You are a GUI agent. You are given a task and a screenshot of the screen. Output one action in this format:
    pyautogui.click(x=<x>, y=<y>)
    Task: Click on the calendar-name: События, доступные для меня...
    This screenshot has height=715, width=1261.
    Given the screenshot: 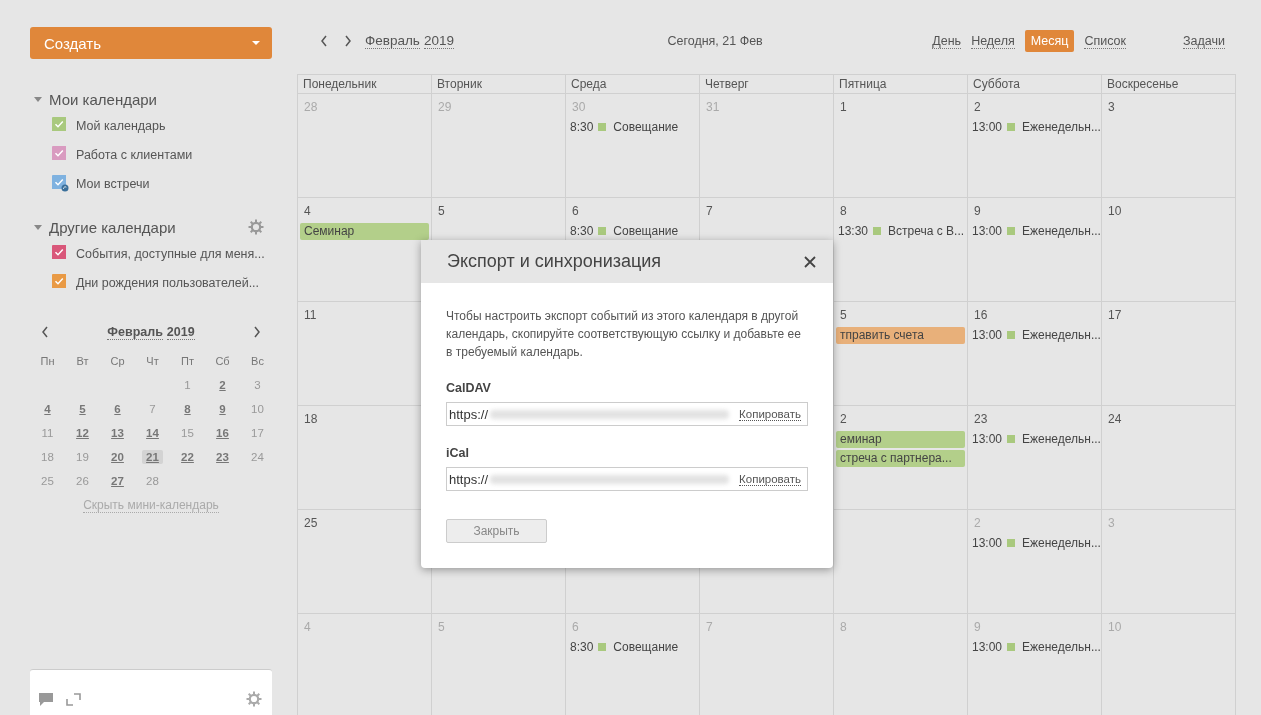 What is the action you would take?
    pyautogui.click(x=170, y=253)
    